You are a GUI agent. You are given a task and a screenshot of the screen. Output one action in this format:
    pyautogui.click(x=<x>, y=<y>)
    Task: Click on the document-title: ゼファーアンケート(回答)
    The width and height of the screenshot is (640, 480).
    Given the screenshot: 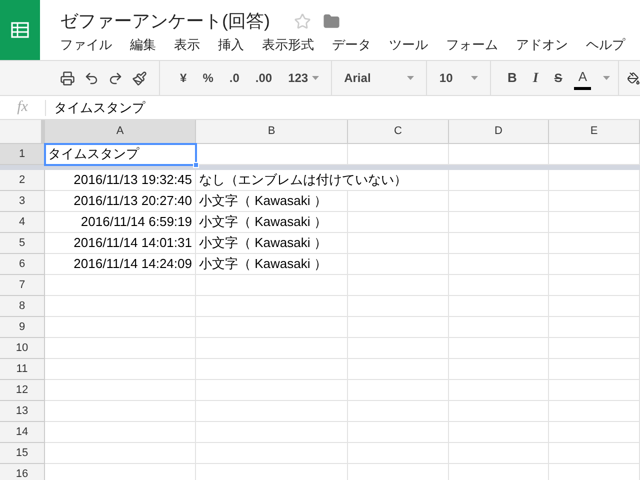 What is the action you would take?
    pyautogui.click(x=165, y=21)
    